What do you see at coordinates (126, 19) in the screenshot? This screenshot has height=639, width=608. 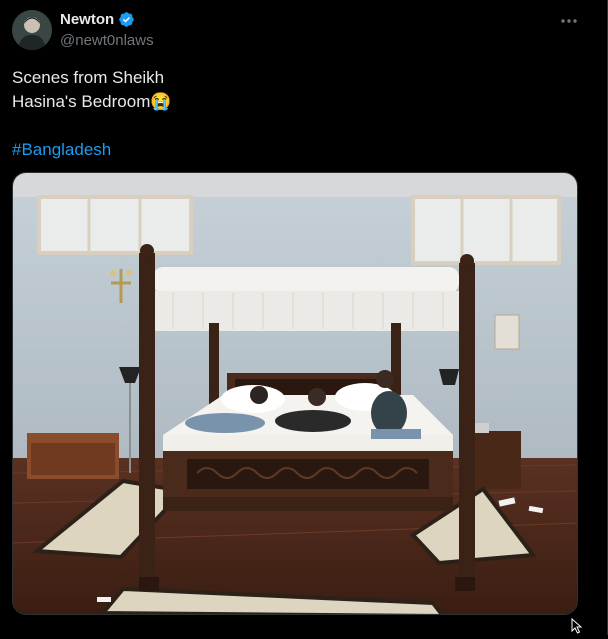 I see `verified-badge-icon` at bounding box center [126, 19].